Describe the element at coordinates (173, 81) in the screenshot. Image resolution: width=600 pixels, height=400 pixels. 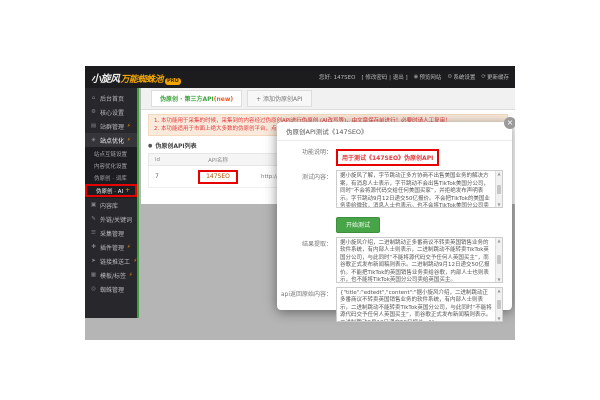
I see `logo-version-badge: PRO` at that location.